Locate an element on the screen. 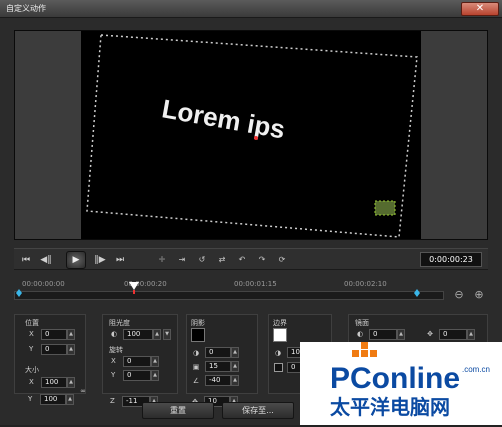 Image resolution: width=502 pixels, height=427 pixels. rot-z-label: Z is located at coordinates (112, 401).